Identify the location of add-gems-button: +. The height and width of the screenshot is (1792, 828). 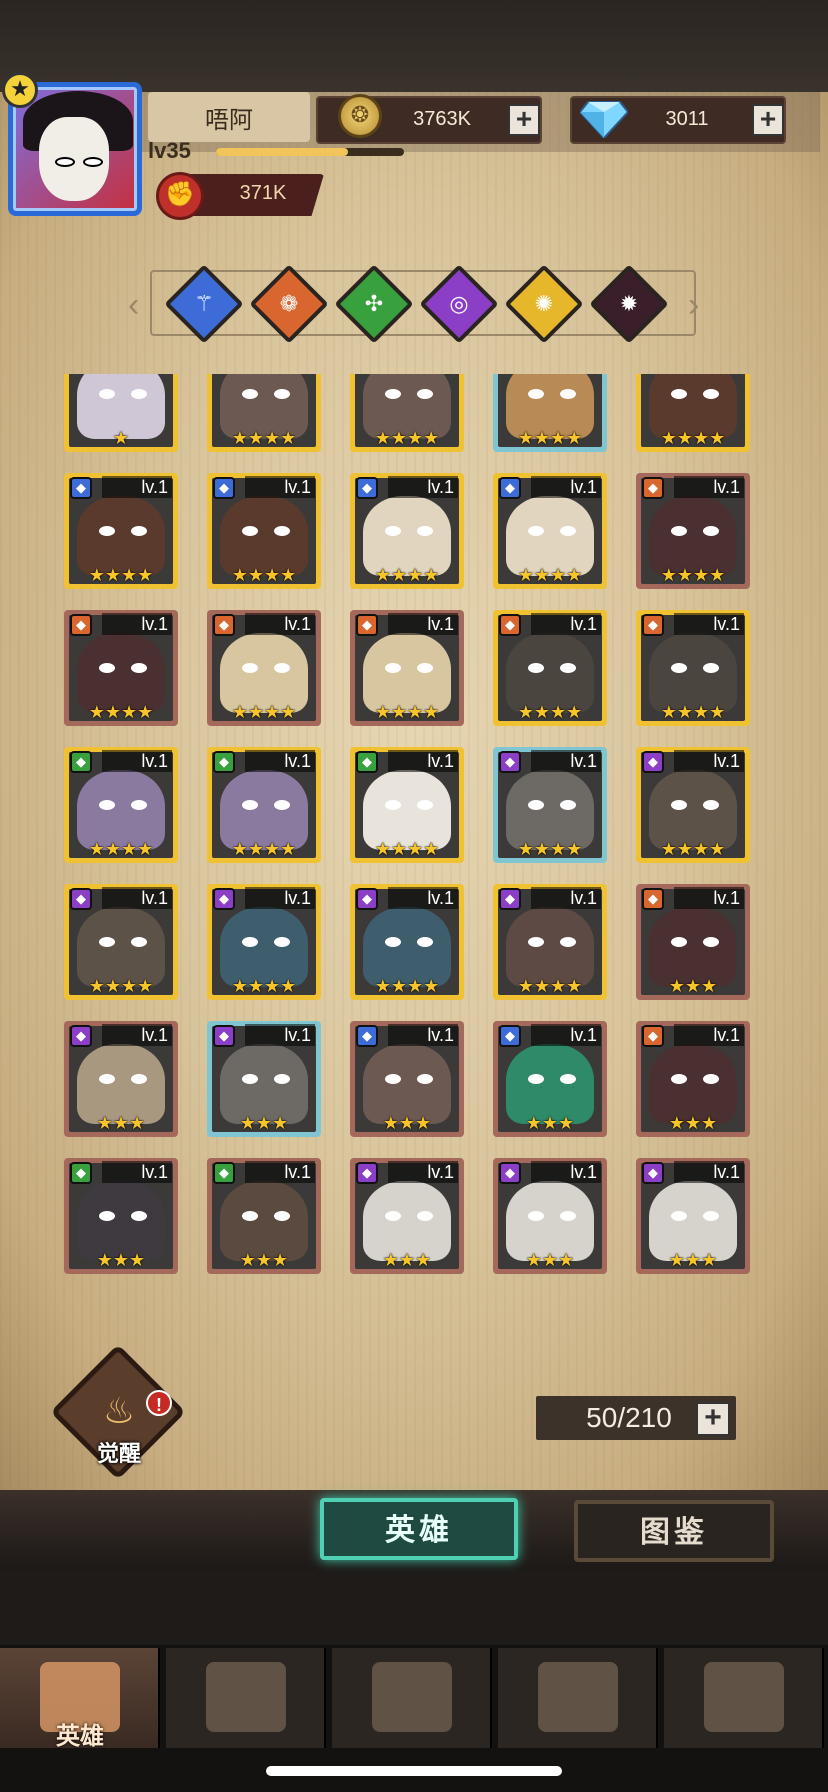
(768, 120).